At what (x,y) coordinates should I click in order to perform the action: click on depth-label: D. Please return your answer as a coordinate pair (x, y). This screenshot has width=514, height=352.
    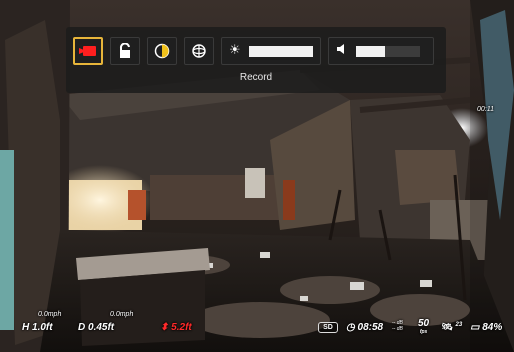
    Looking at the image, I should click on (82, 327).